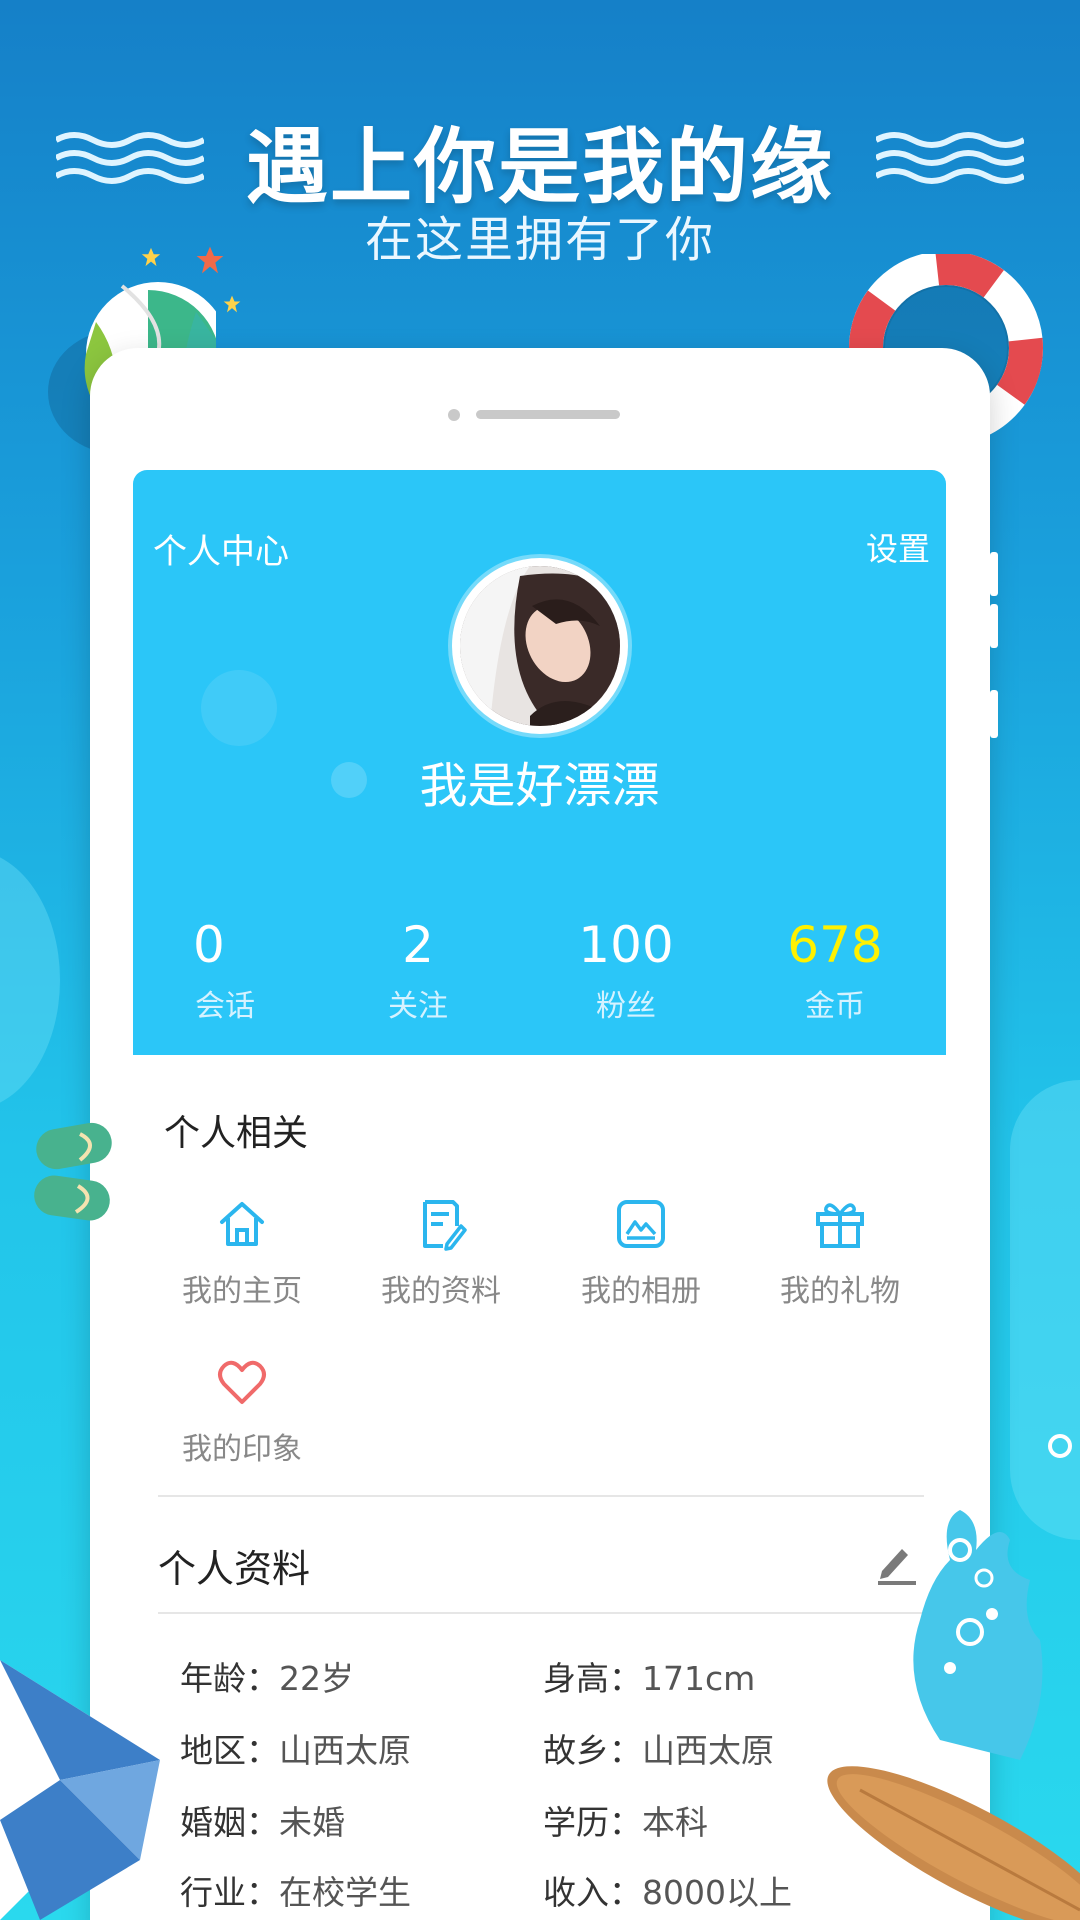 This screenshot has width=1080, height=1920. I want to click on stat-value: 0, so click(209, 945).